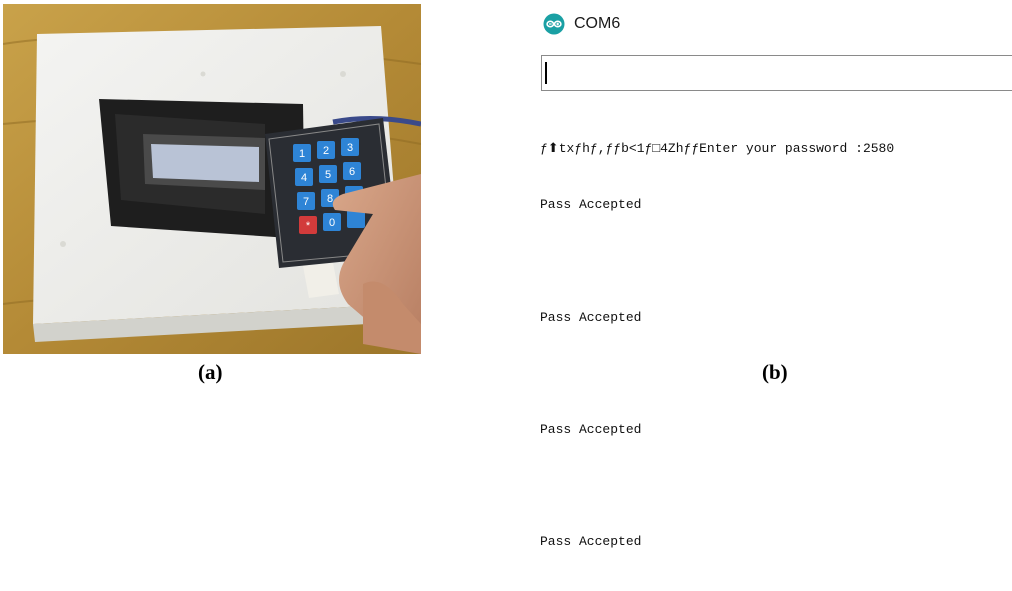  Describe the element at coordinates (597, 23) in the screenshot. I see `window-title: COM6` at that location.